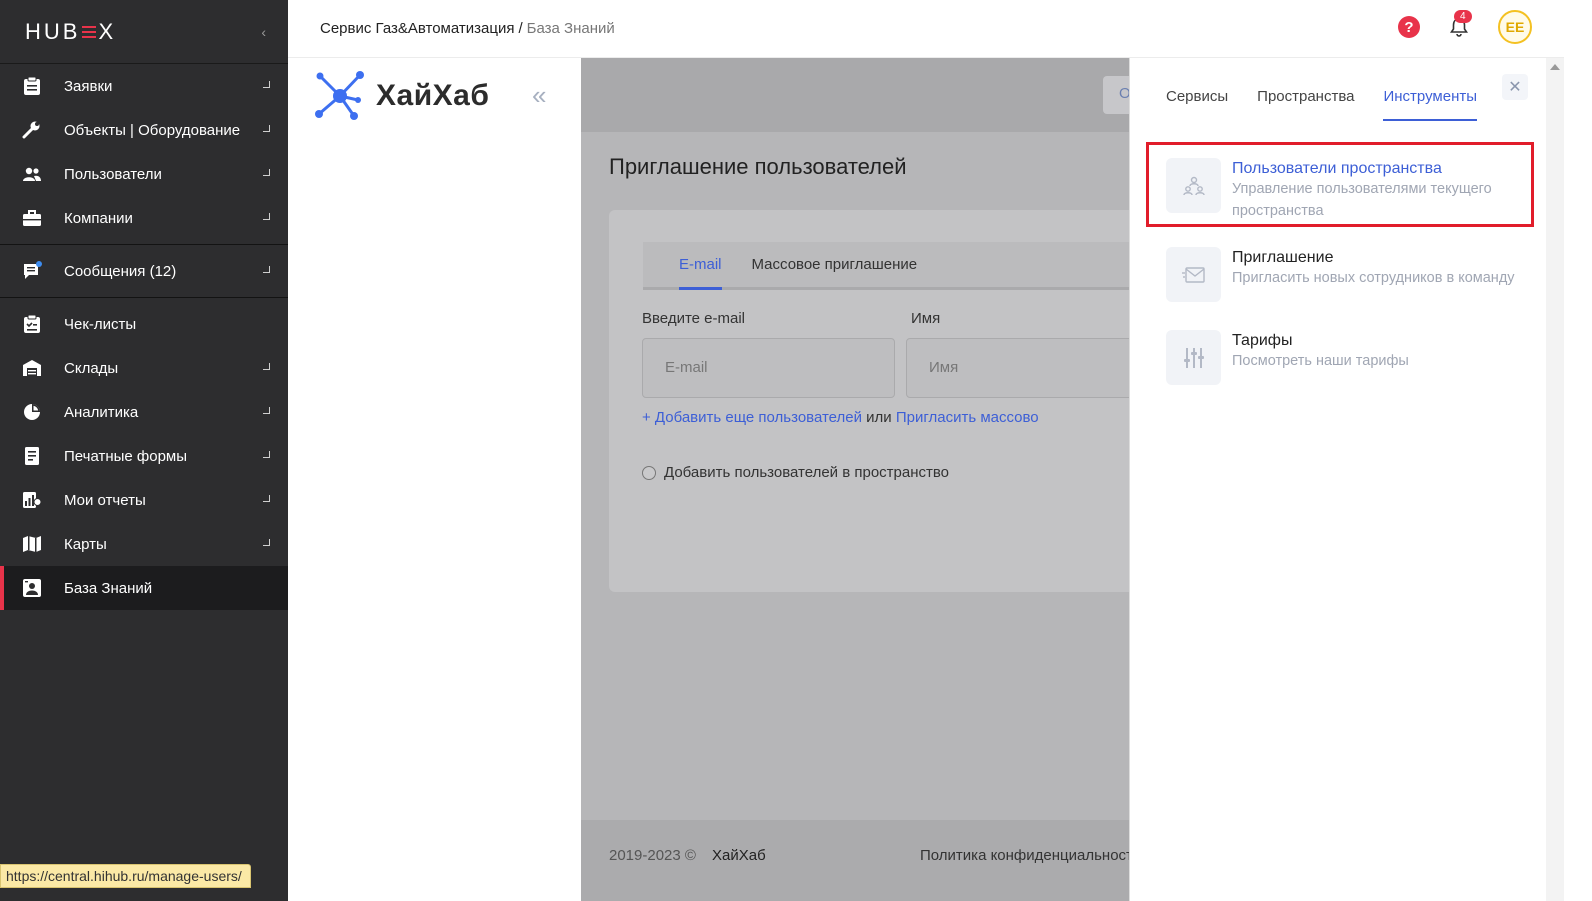 The image size is (1592, 901). Describe the element at coordinates (32, 324) in the screenshot. I see `checklist-icon` at that location.